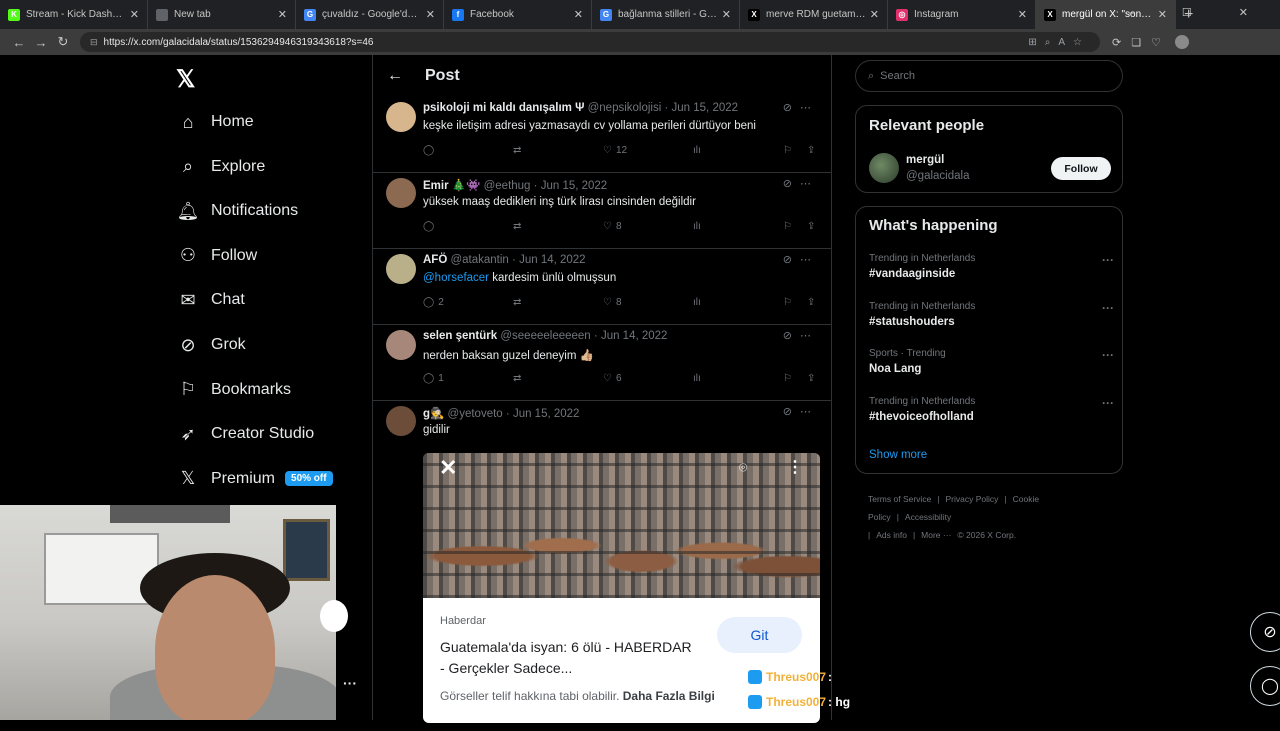 This screenshot has height=731, width=1280. What do you see at coordinates (898, 455) in the screenshot?
I see `show-more-link: Show more` at bounding box center [898, 455].